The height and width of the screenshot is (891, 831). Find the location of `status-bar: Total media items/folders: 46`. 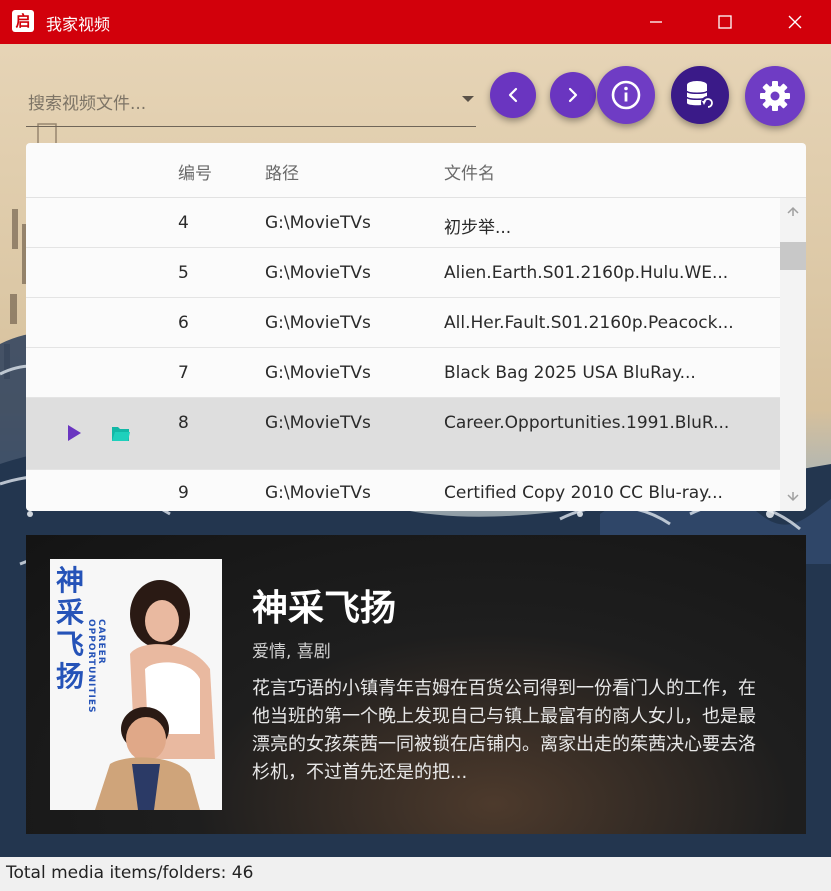

status-bar: Total media items/folders: 46 is located at coordinates (415, 874).